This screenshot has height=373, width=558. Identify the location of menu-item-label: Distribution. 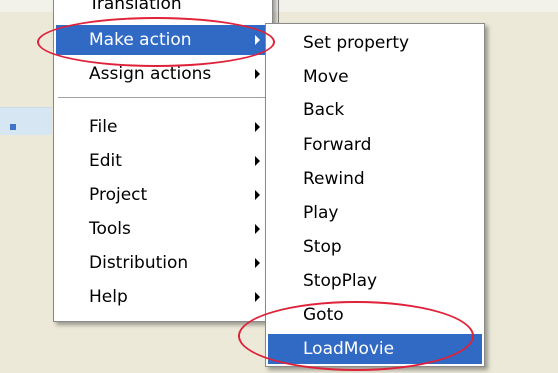
(139, 263).